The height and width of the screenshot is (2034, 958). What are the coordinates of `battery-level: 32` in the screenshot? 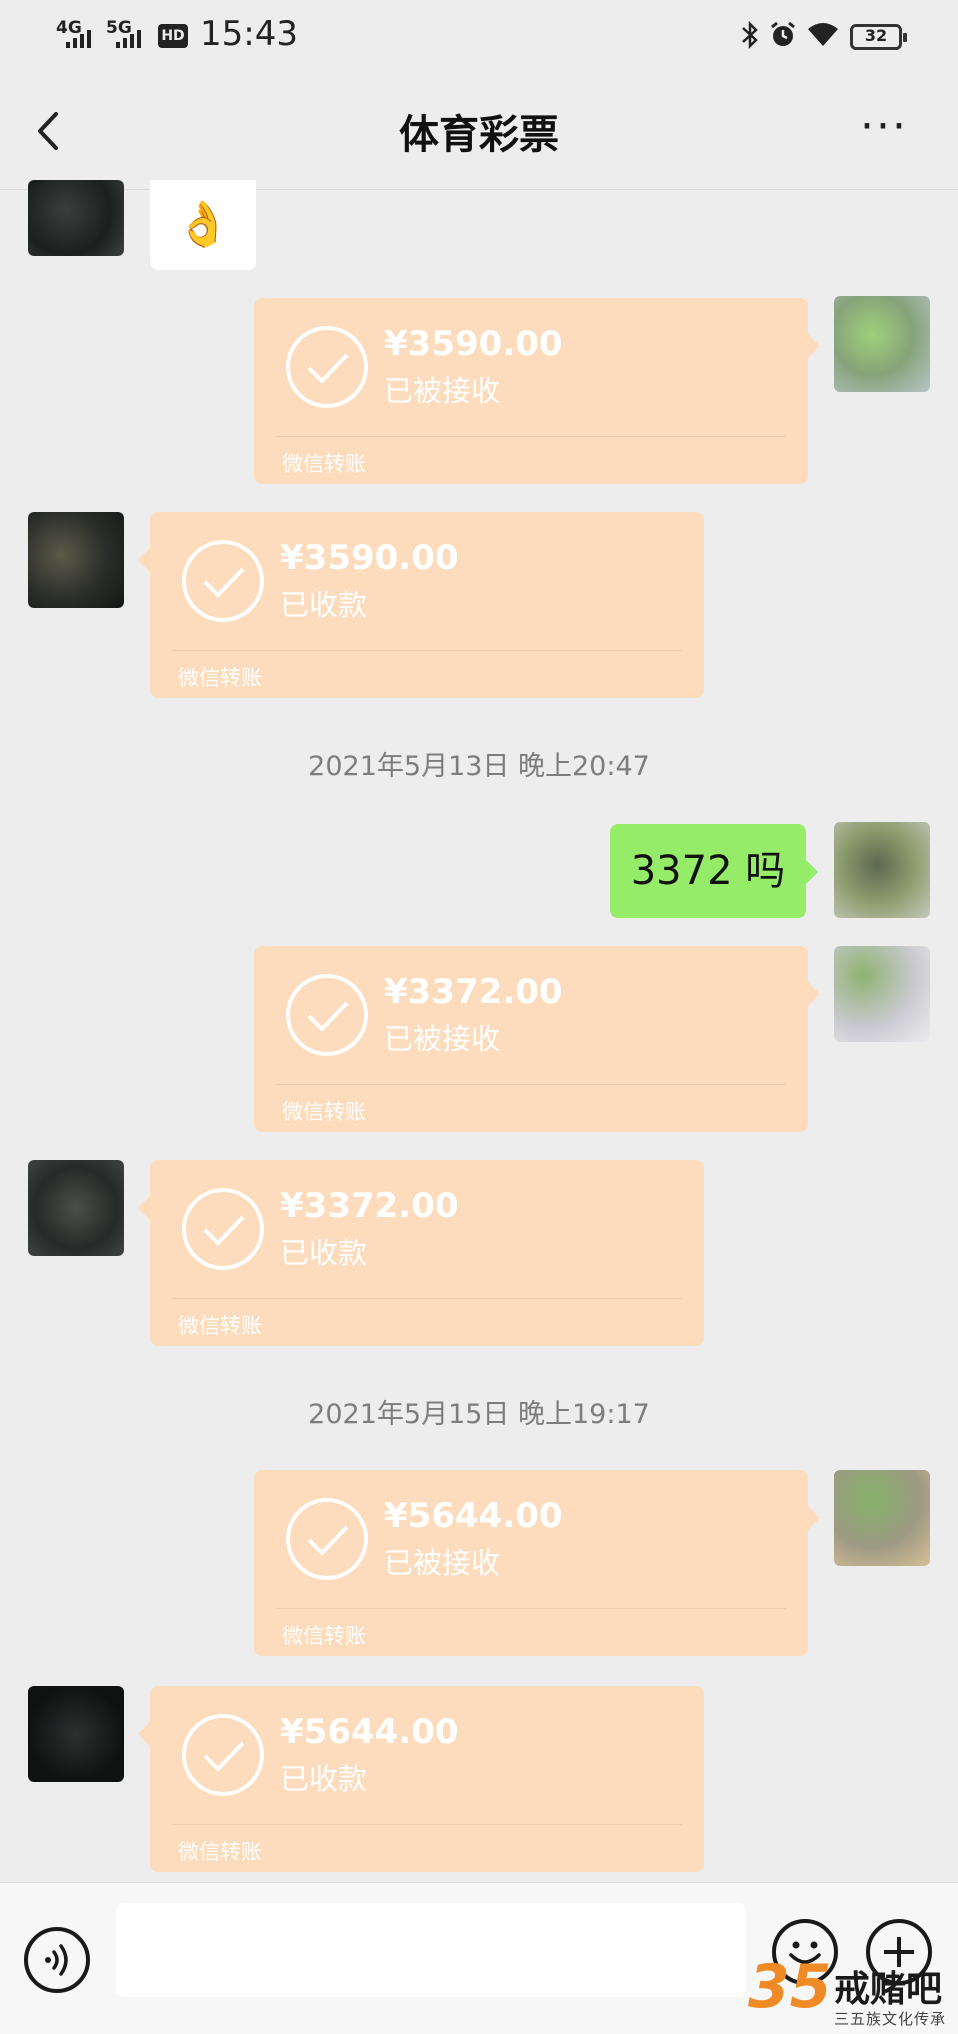 It's located at (876, 35).